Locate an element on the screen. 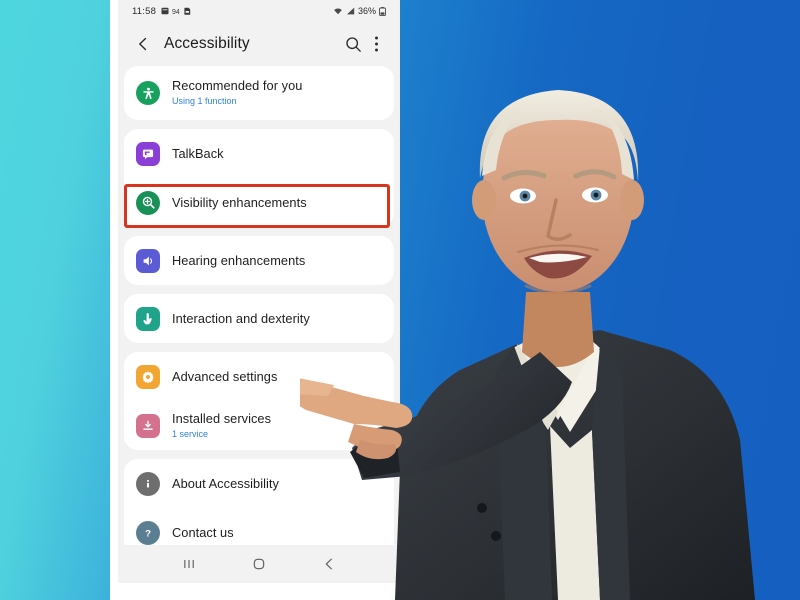 The width and height of the screenshot is (800, 600). download-box-icon is located at coordinates (148, 425).